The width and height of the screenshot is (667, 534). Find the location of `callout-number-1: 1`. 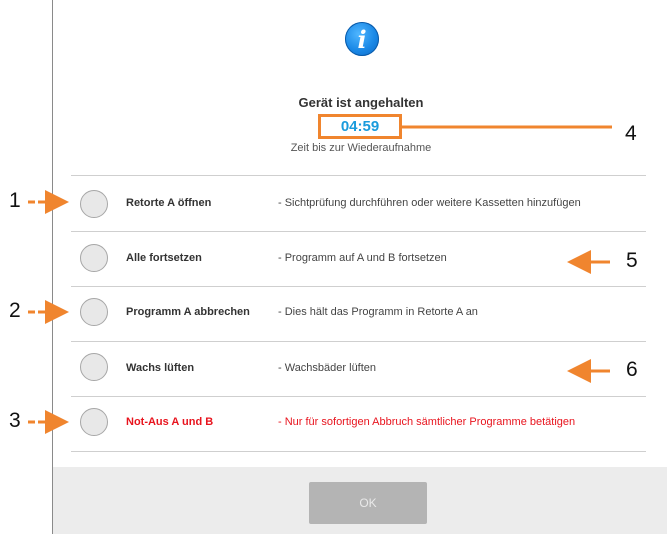

callout-number-1: 1 is located at coordinates (15, 200).